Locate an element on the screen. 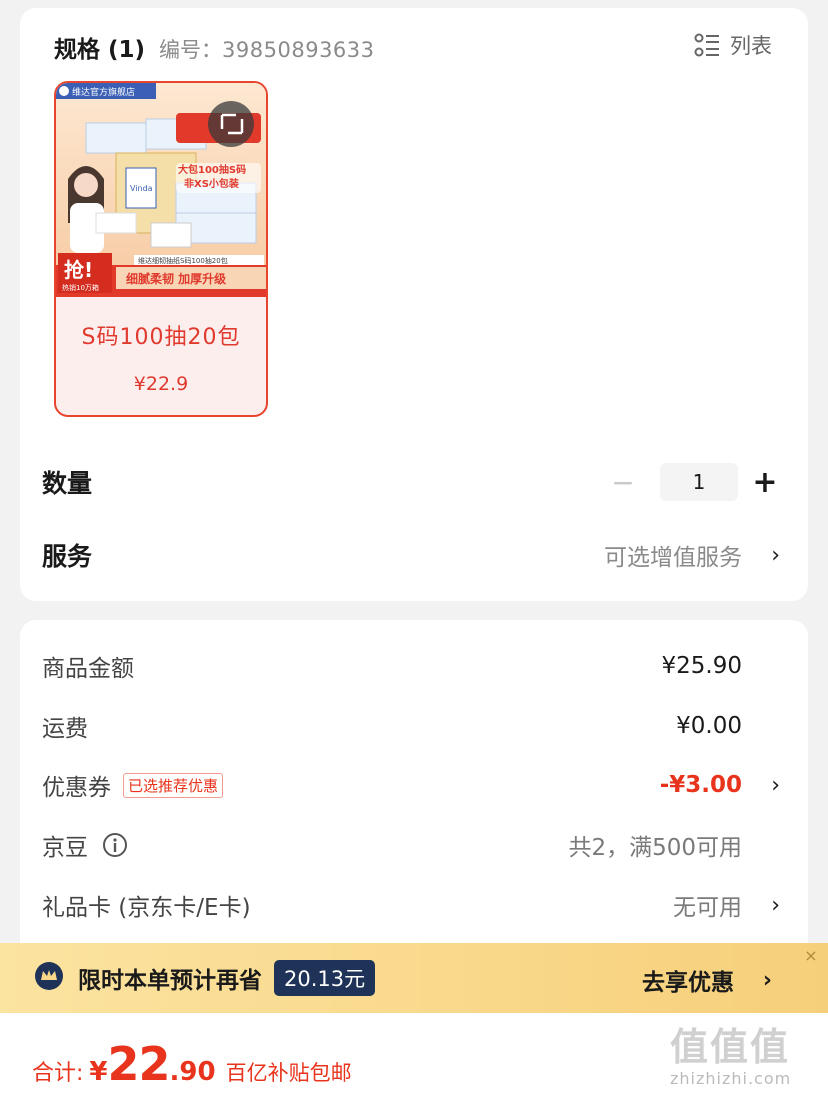 The height and width of the screenshot is (1095, 828). shipping-label: 运费 is located at coordinates (65, 729).